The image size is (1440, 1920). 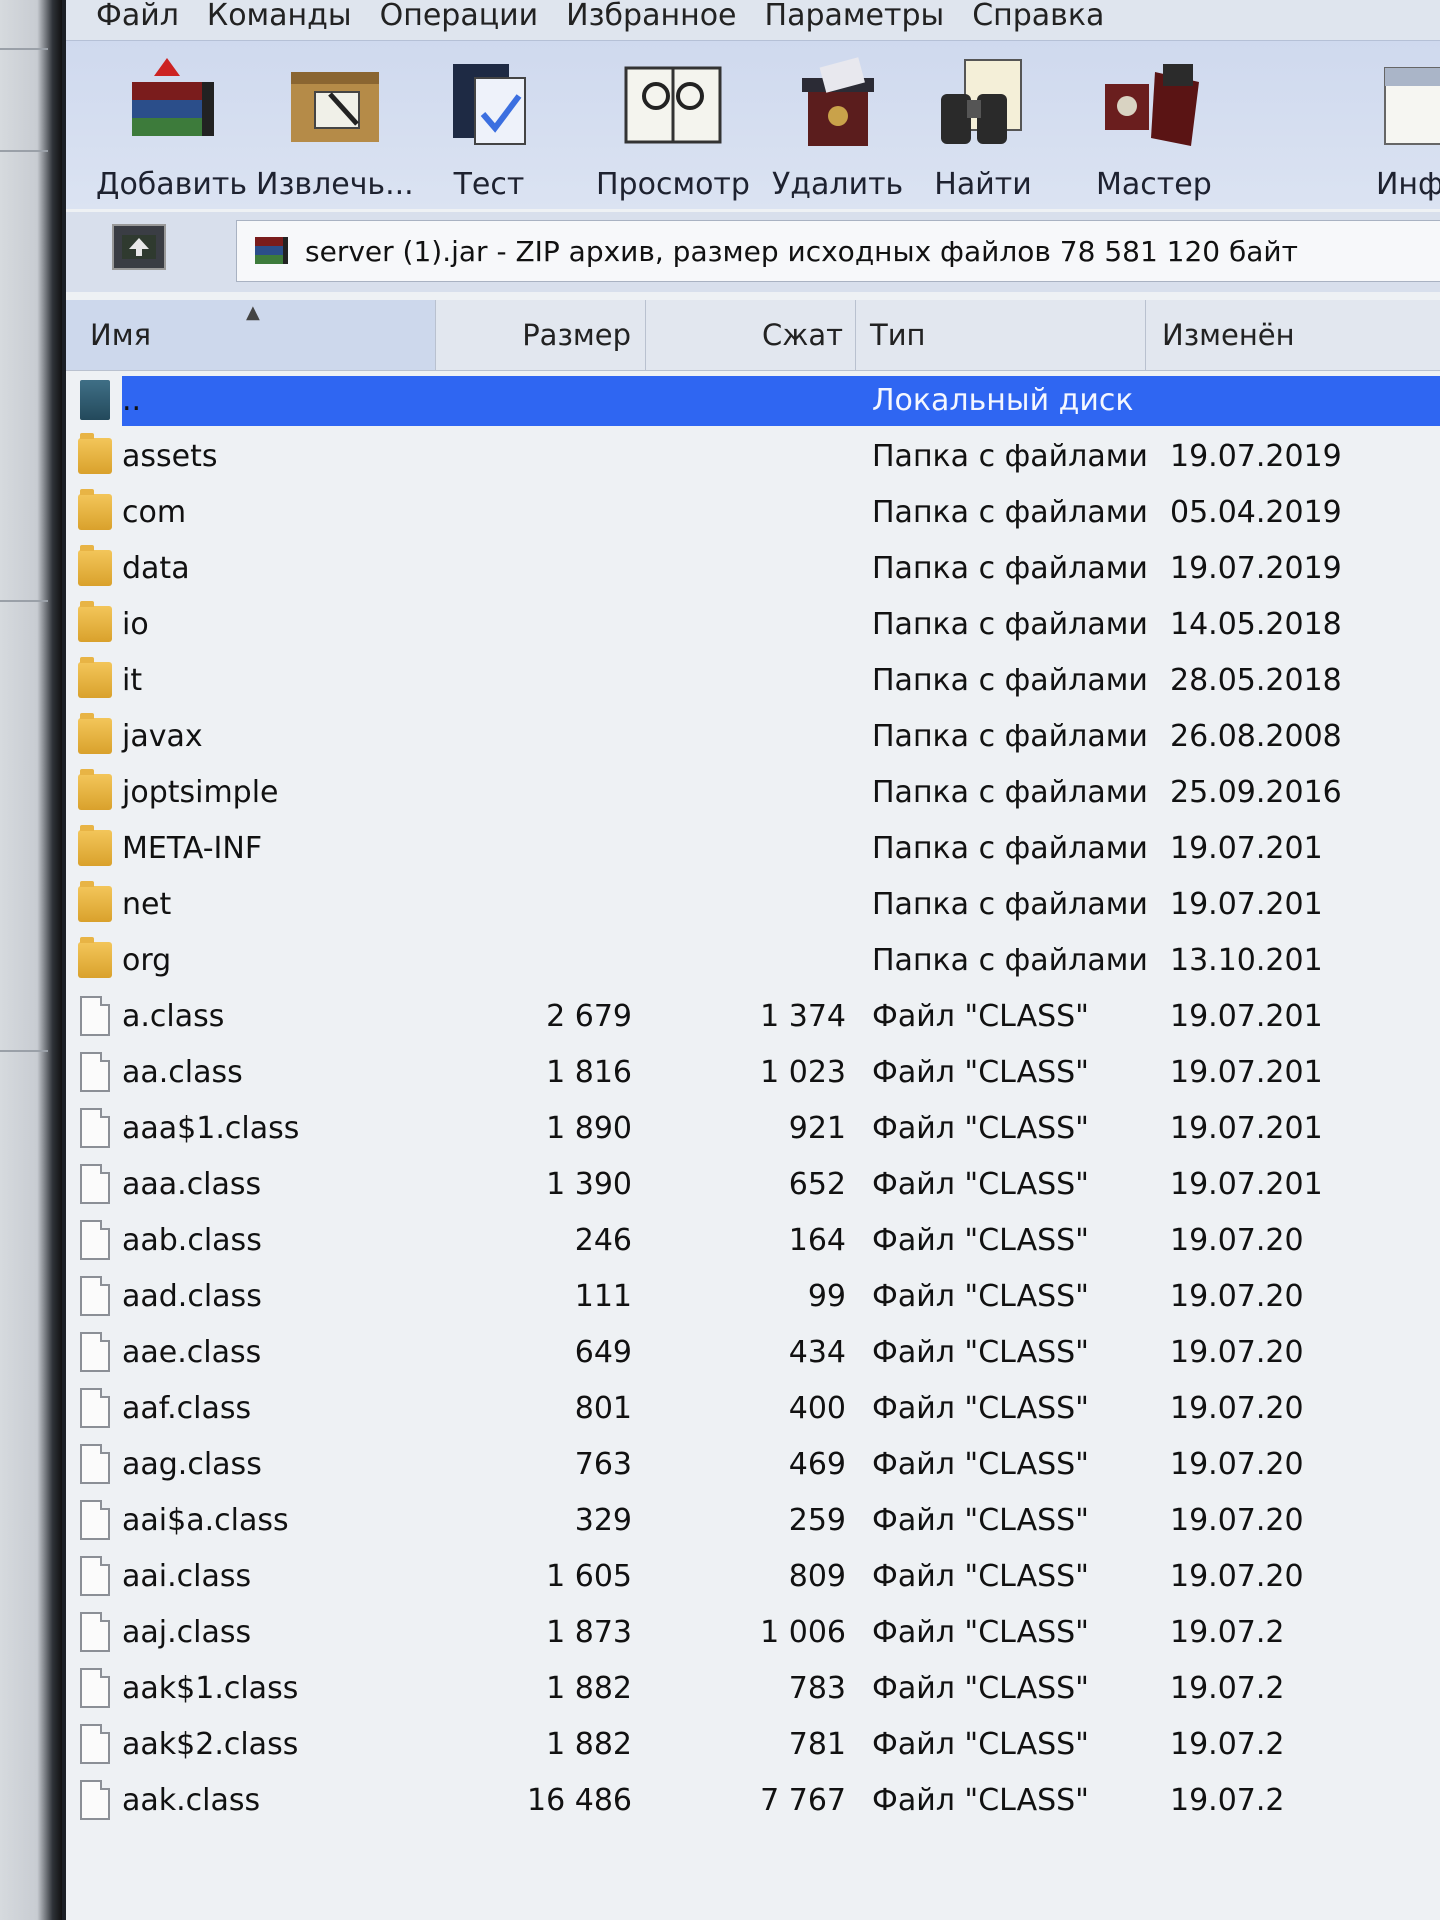 What do you see at coordinates (187, 1576) in the screenshot?
I see `file-name: aai.class` at bounding box center [187, 1576].